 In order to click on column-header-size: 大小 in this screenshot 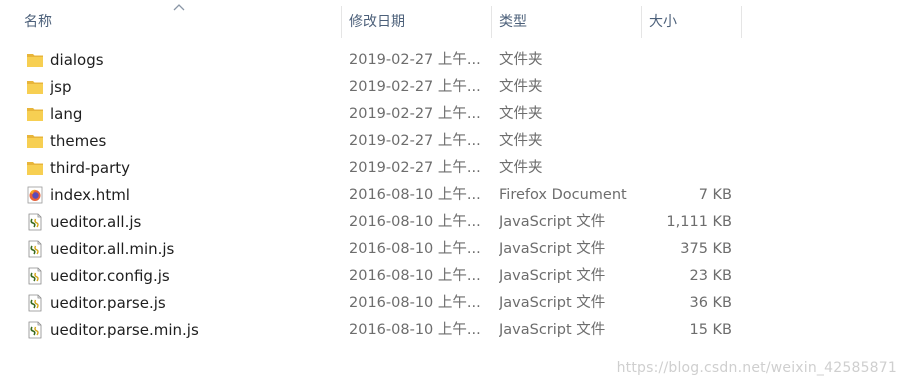, I will do `click(691, 22)`.